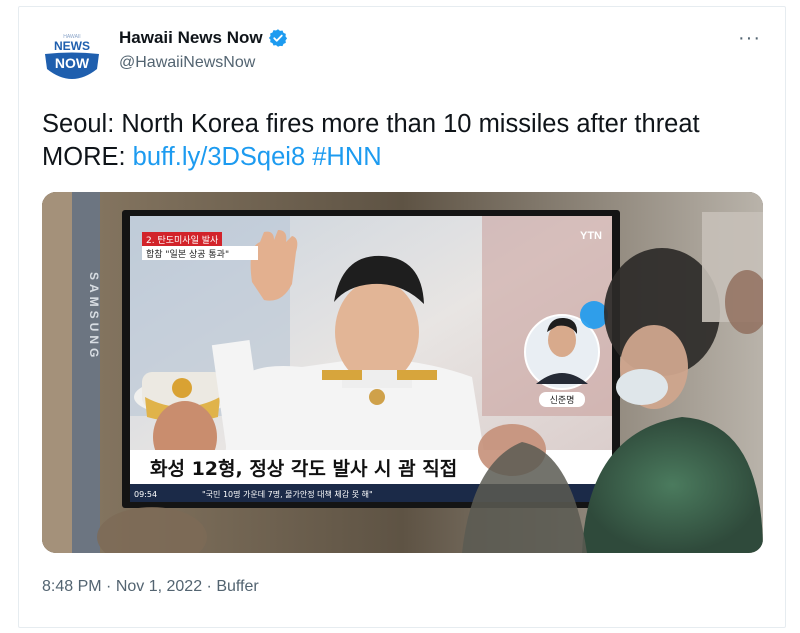 This screenshot has width=800, height=633. I want to click on more-options-icon: ···, so click(749, 38).